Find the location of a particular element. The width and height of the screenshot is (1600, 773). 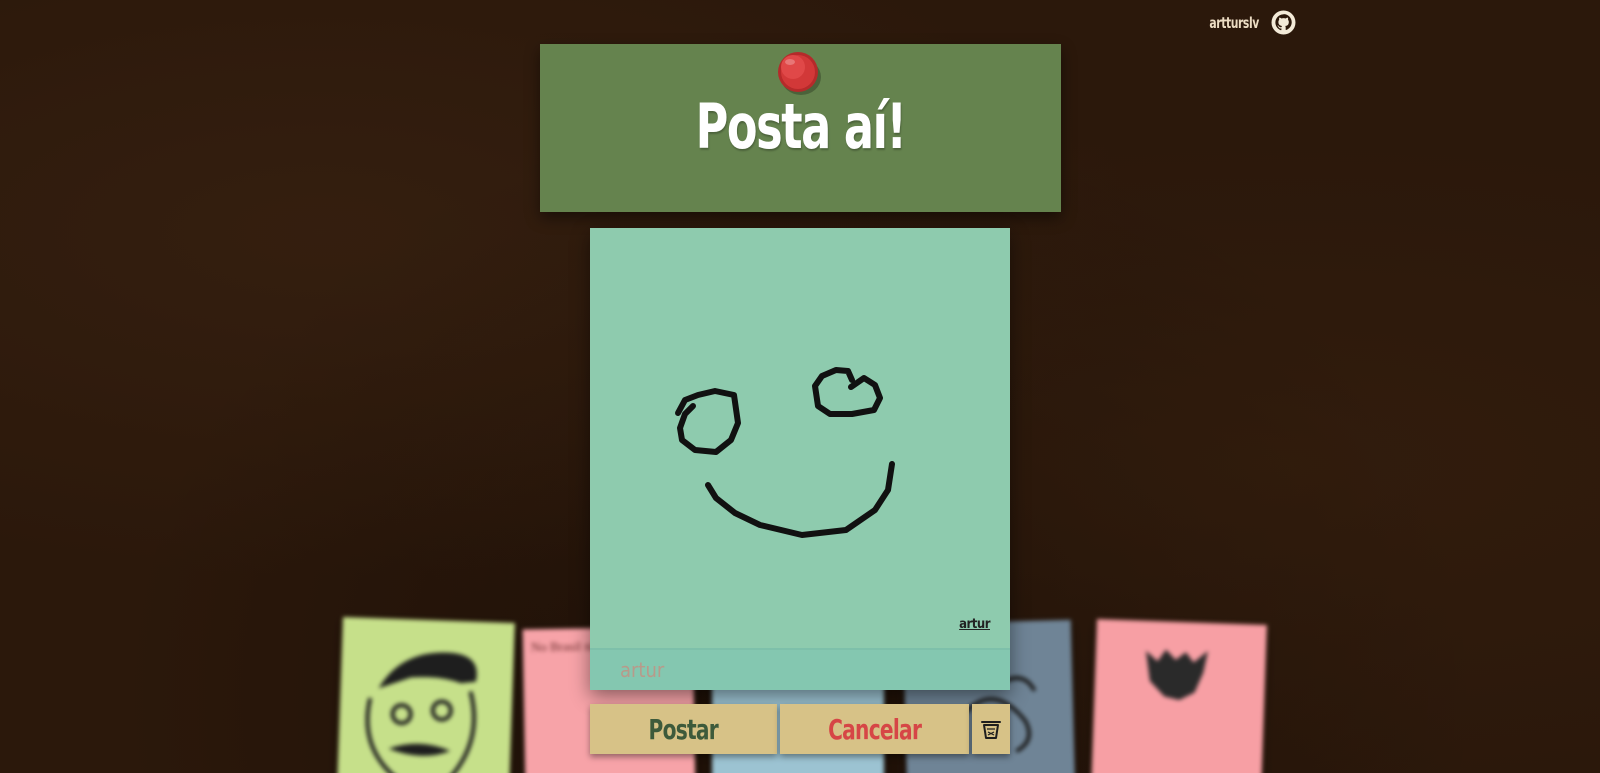

header-banner: Posta aí! is located at coordinates (800, 128).